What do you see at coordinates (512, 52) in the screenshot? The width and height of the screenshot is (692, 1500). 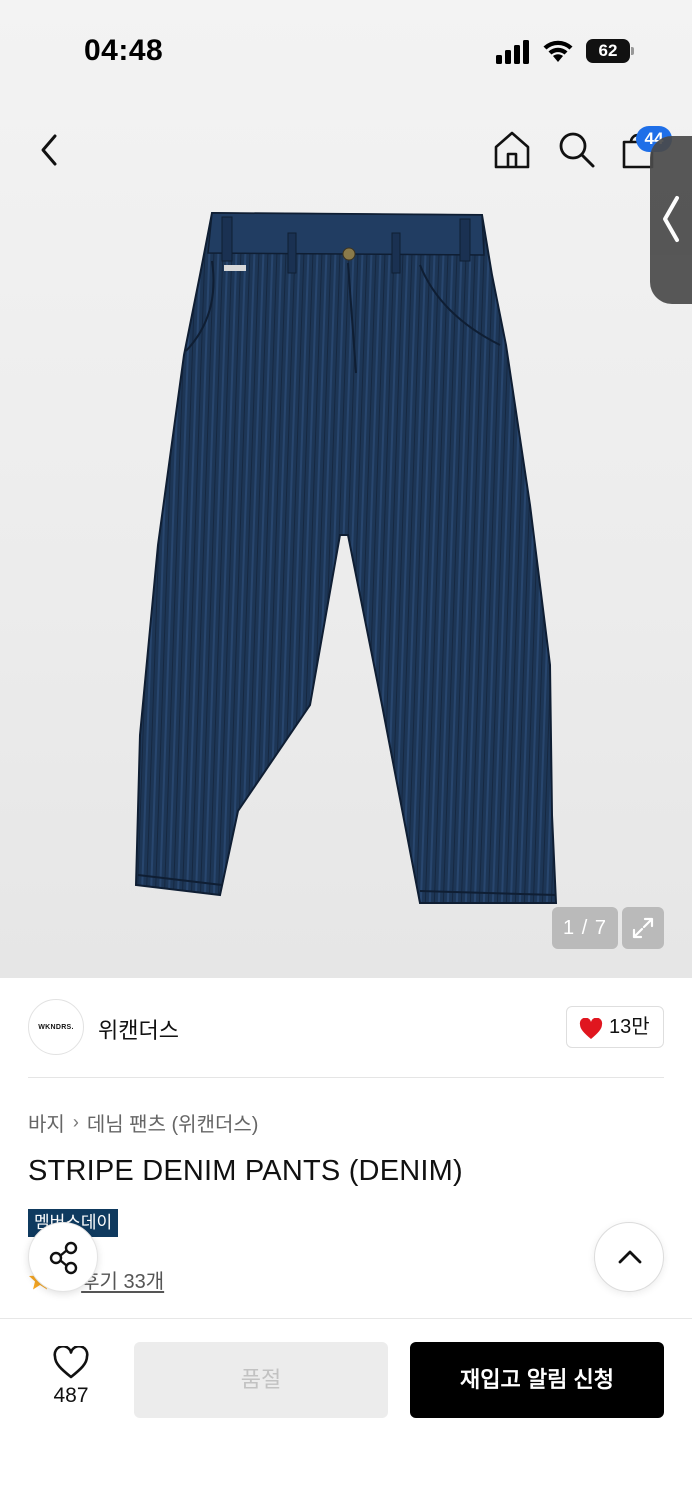 I see `cellular-signal-icon` at bounding box center [512, 52].